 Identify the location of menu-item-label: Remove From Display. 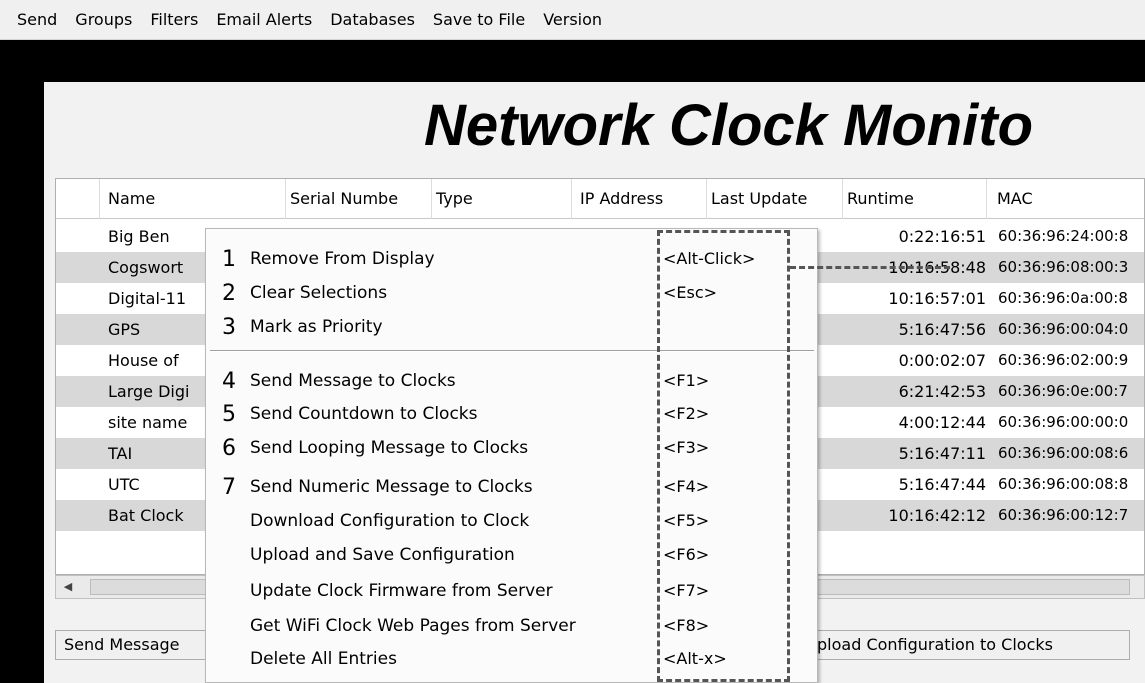
(342, 259).